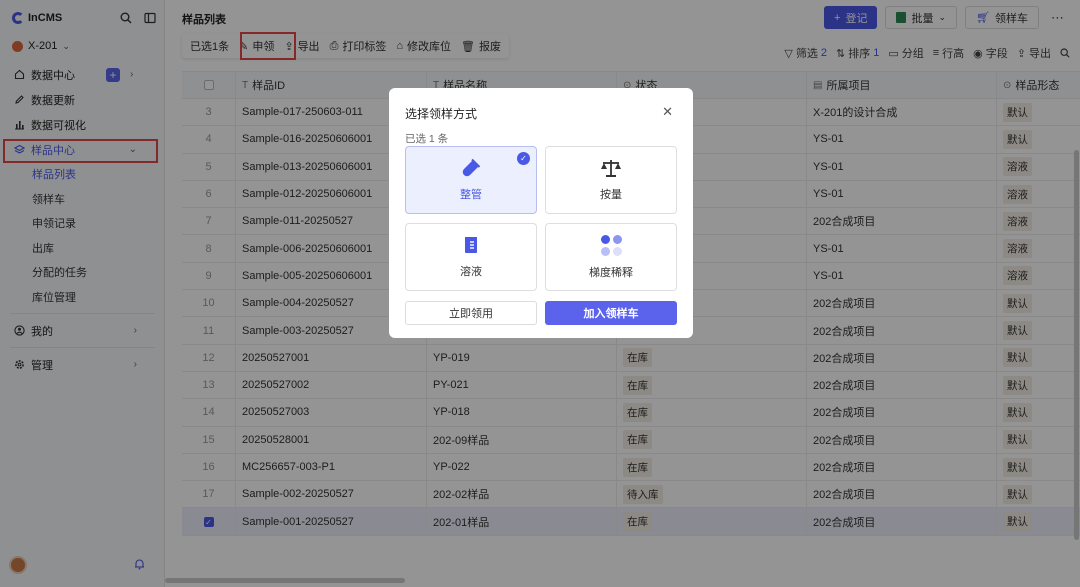 The image size is (1080, 587). What do you see at coordinates (471, 245) in the screenshot?
I see `beaker-icon` at bounding box center [471, 245].